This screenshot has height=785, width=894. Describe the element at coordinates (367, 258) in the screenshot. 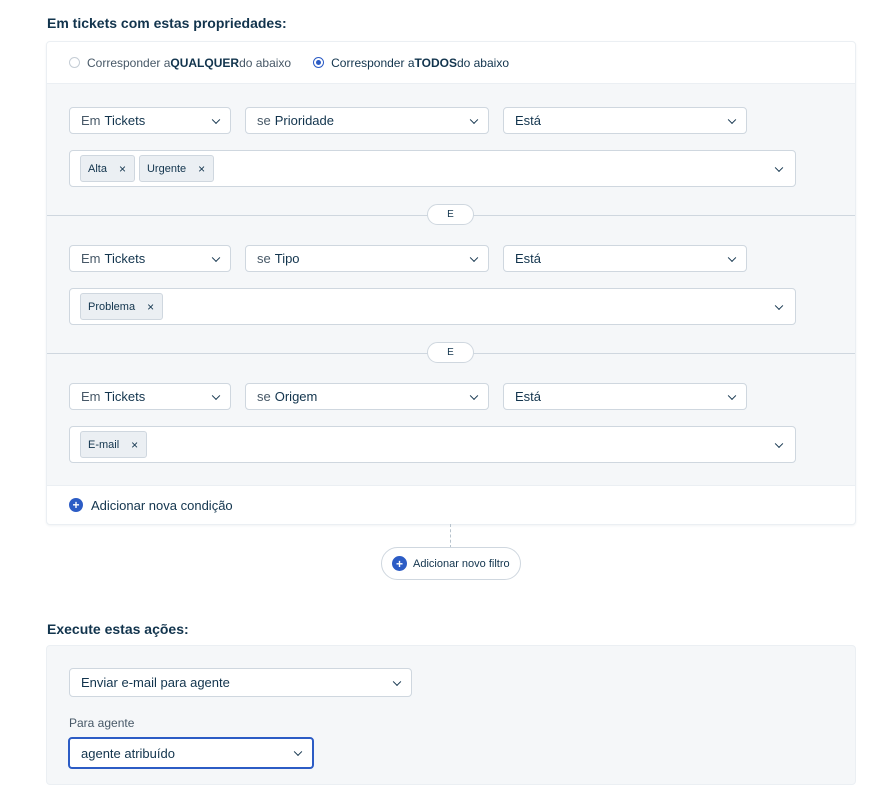

I see `field-select: se Tipo` at that location.